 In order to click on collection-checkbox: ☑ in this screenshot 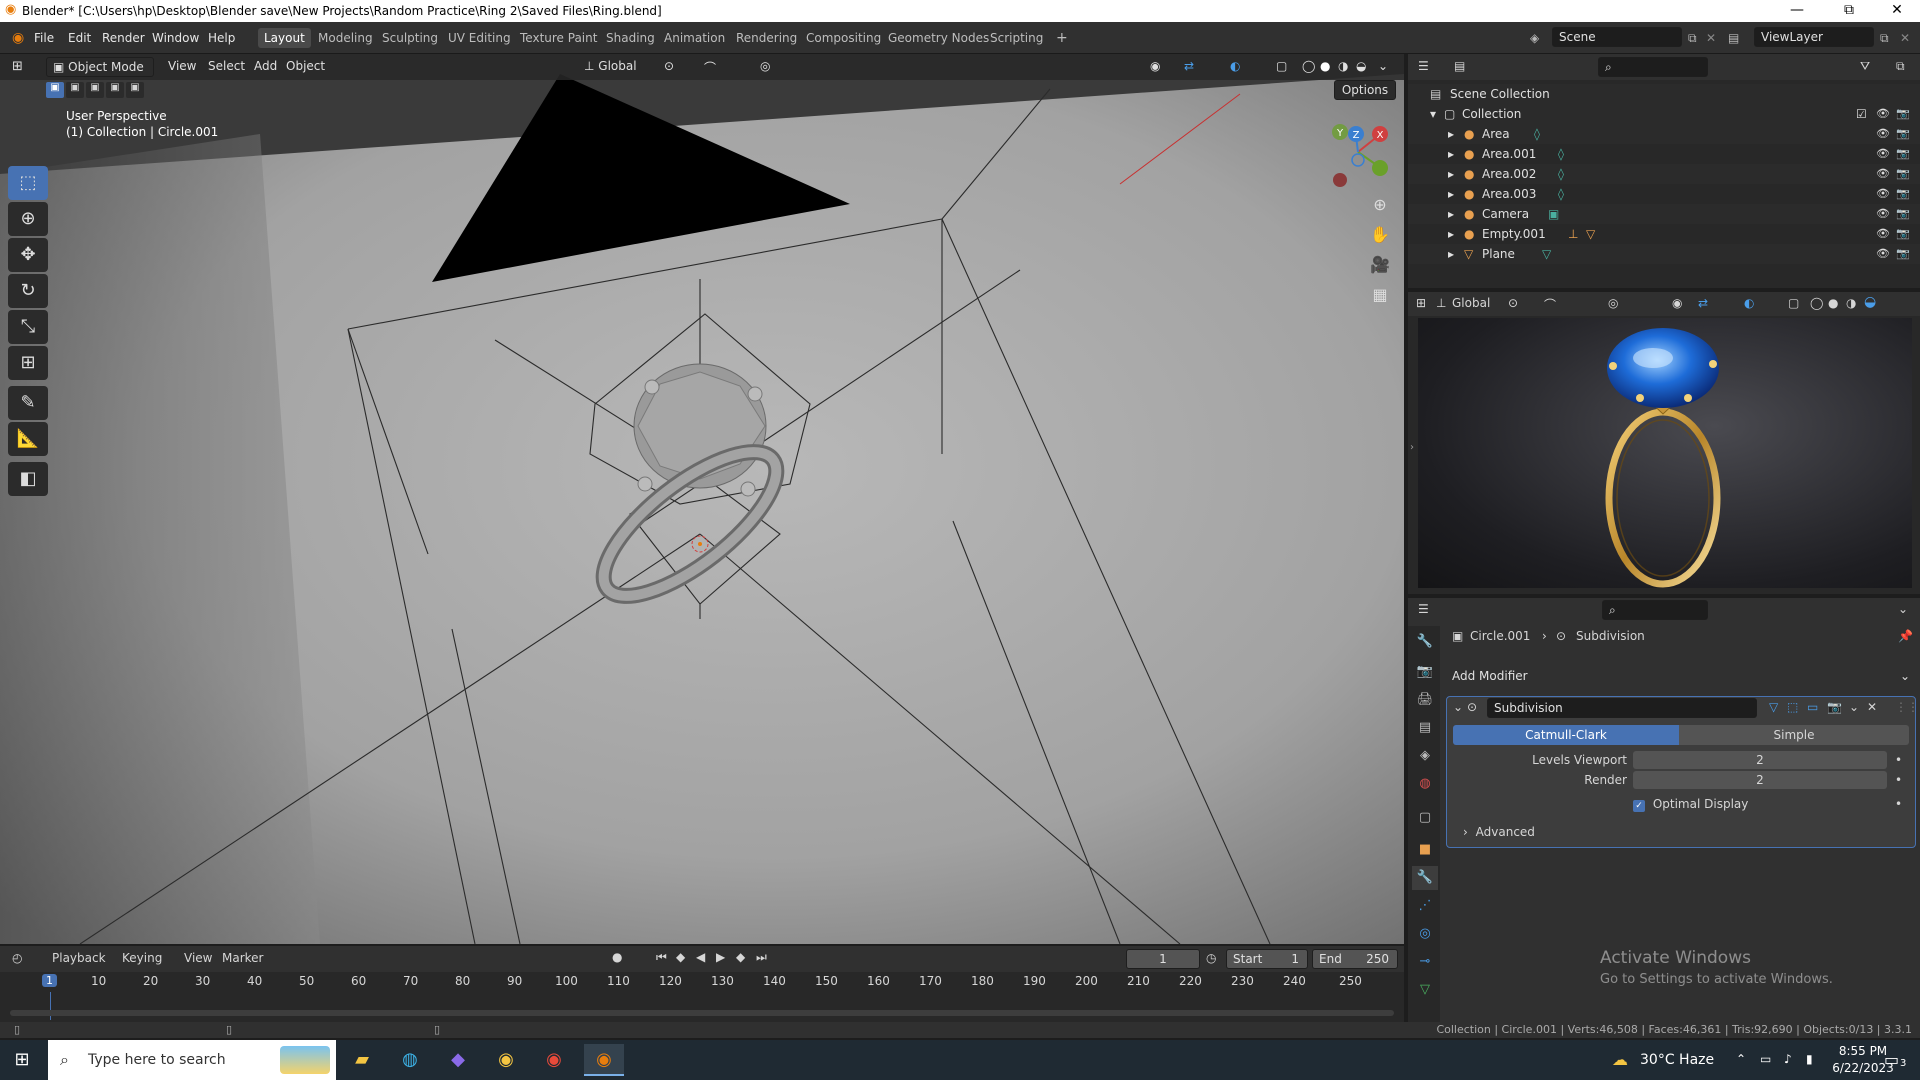, I will do `click(1861, 114)`.